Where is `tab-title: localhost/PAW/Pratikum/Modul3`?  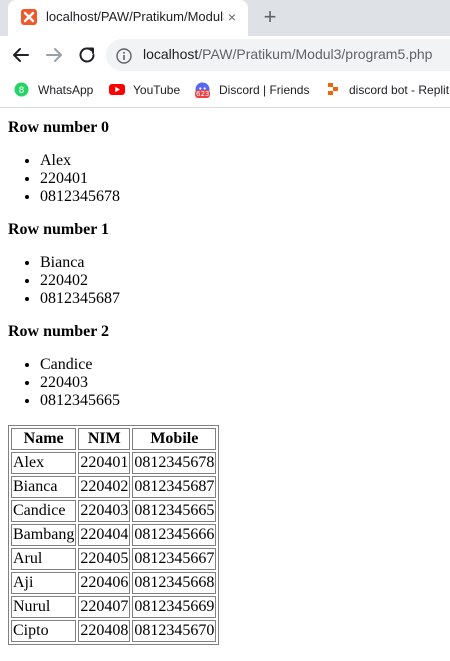
tab-title: localhost/PAW/Pratikum/Modul3 is located at coordinates (135, 16).